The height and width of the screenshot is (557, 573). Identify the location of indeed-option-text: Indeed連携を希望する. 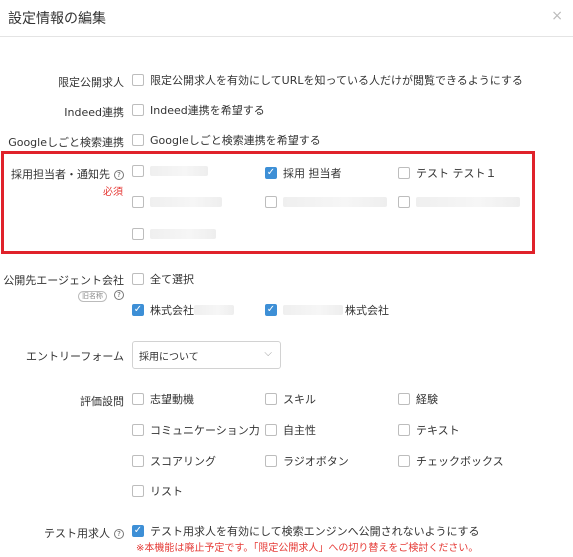
(207, 110).